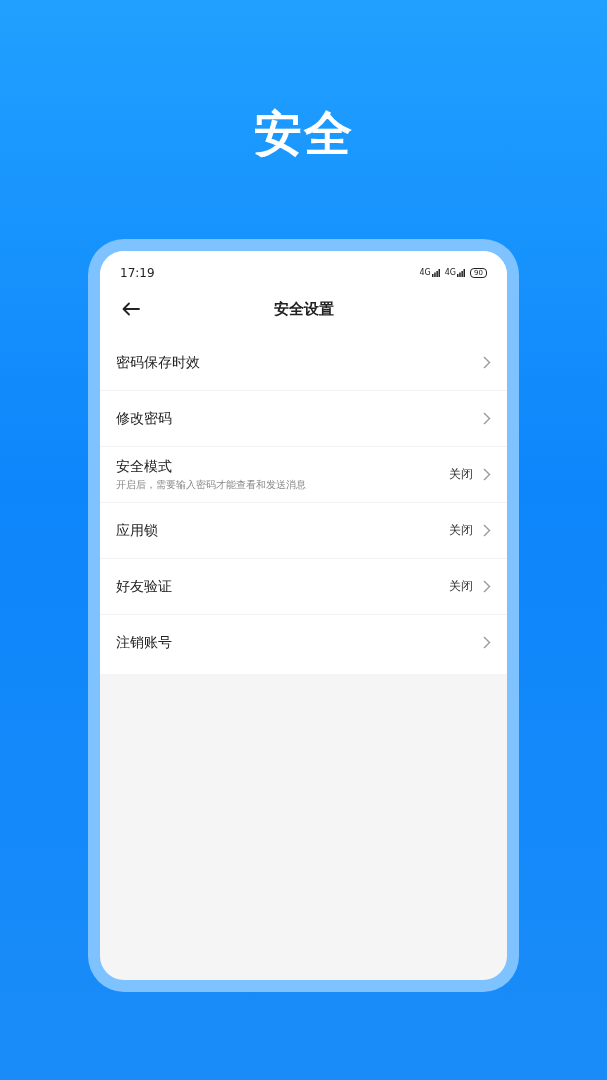  Describe the element at coordinates (144, 586) in the screenshot. I see `setting-label: 好友验证` at that location.